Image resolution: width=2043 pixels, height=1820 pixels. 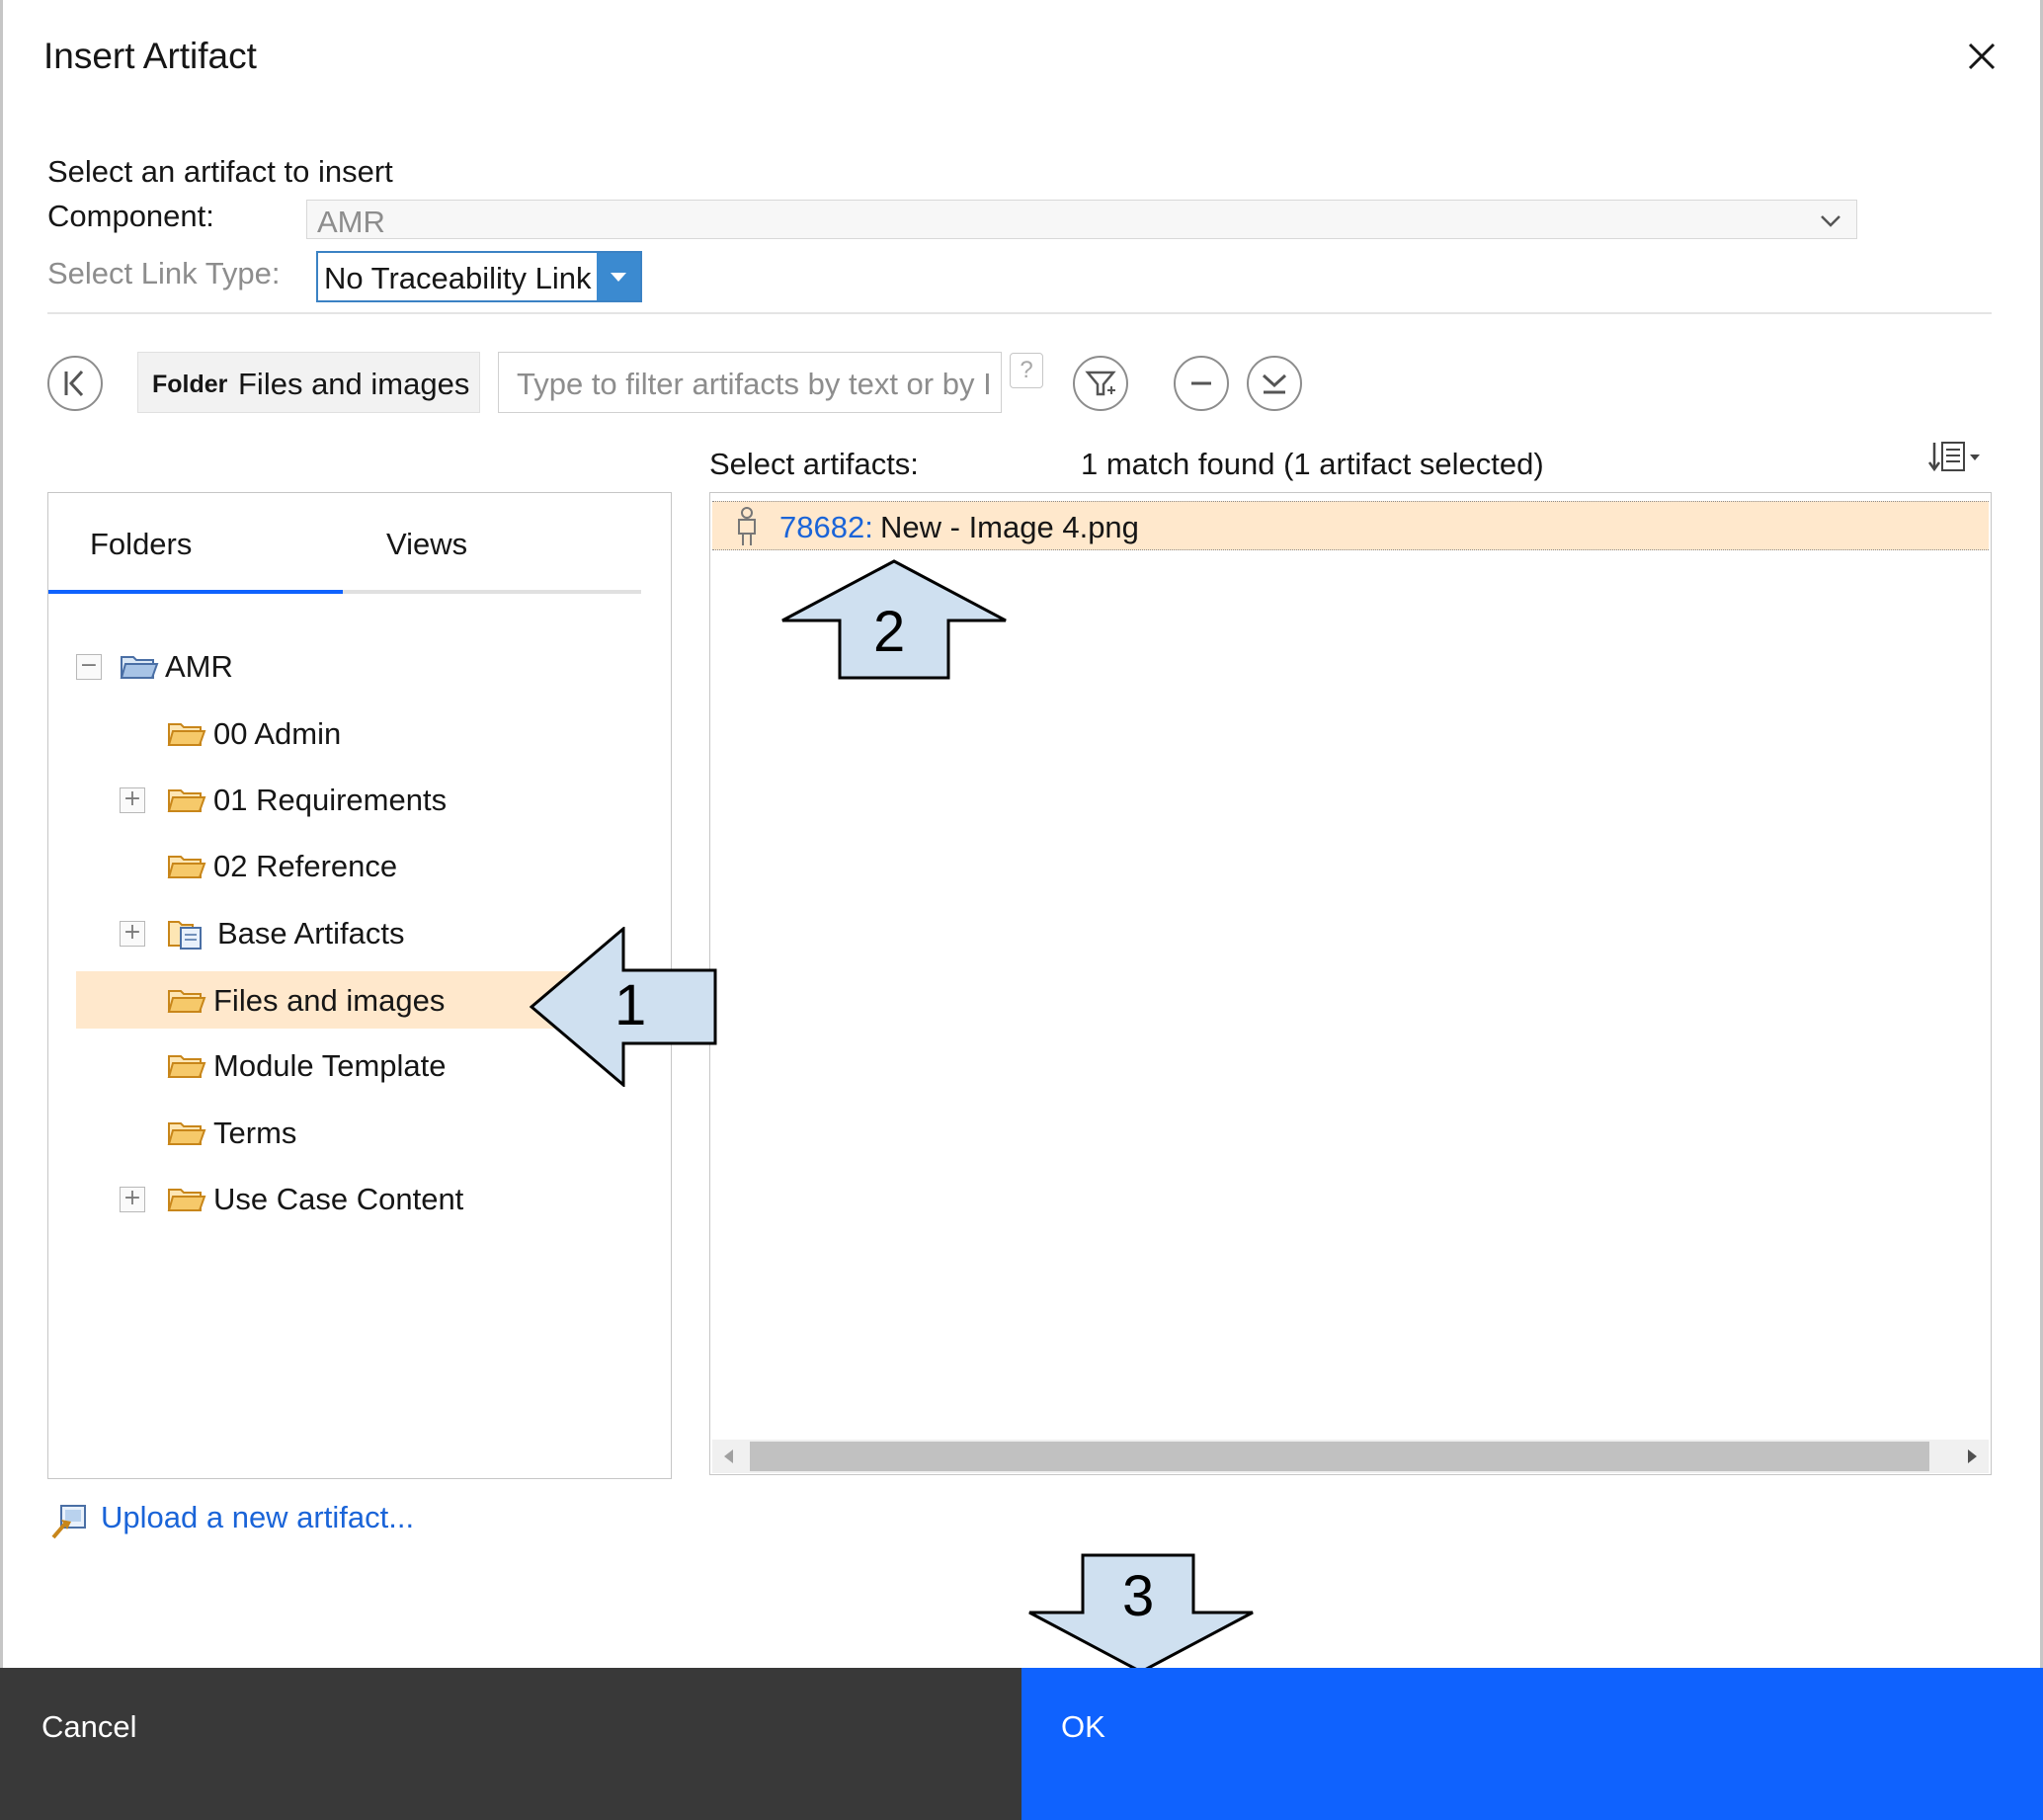 I want to click on tree-item-use-case-content: + Use Case Content, so click(x=323, y=1198).